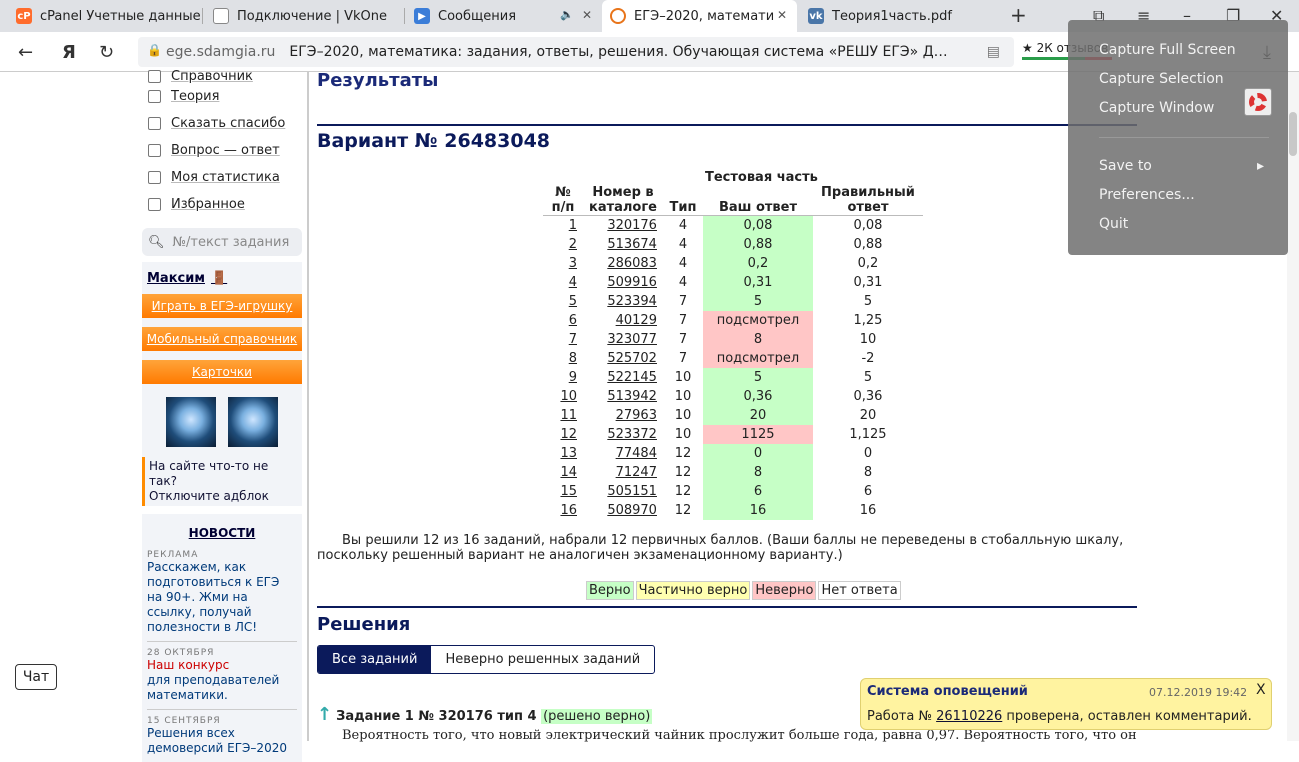 The height and width of the screenshot is (762, 1299). What do you see at coordinates (504, 16) in the screenshot?
I see `tab-messages: ▶ Сообщения 🔈 ✕` at bounding box center [504, 16].